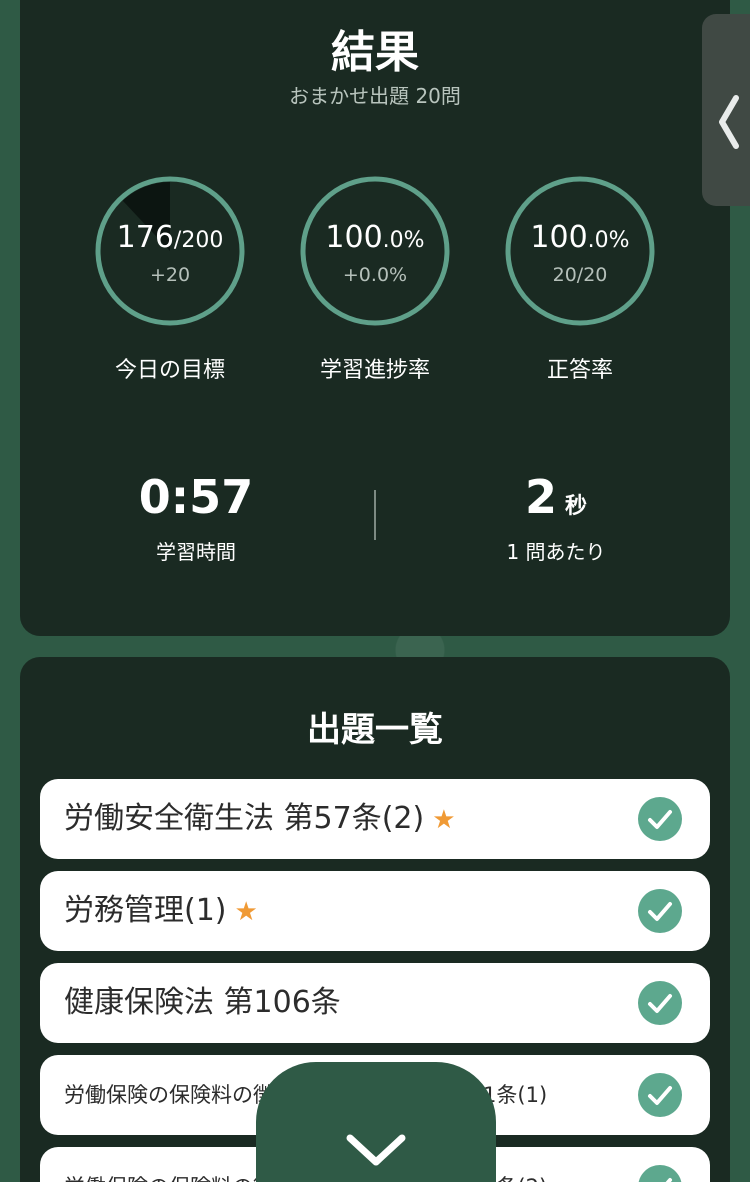  What do you see at coordinates (375, 96) in the screenshot?
I see `quiz-subtitle: おまかせ出題 20問` at bounding box center [375, 96].